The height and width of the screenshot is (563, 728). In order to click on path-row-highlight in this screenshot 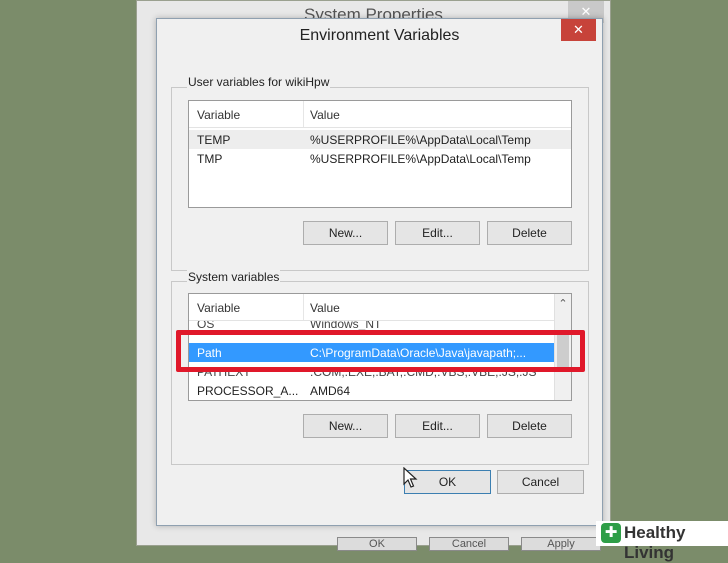, I will do `click(380, 351)`.